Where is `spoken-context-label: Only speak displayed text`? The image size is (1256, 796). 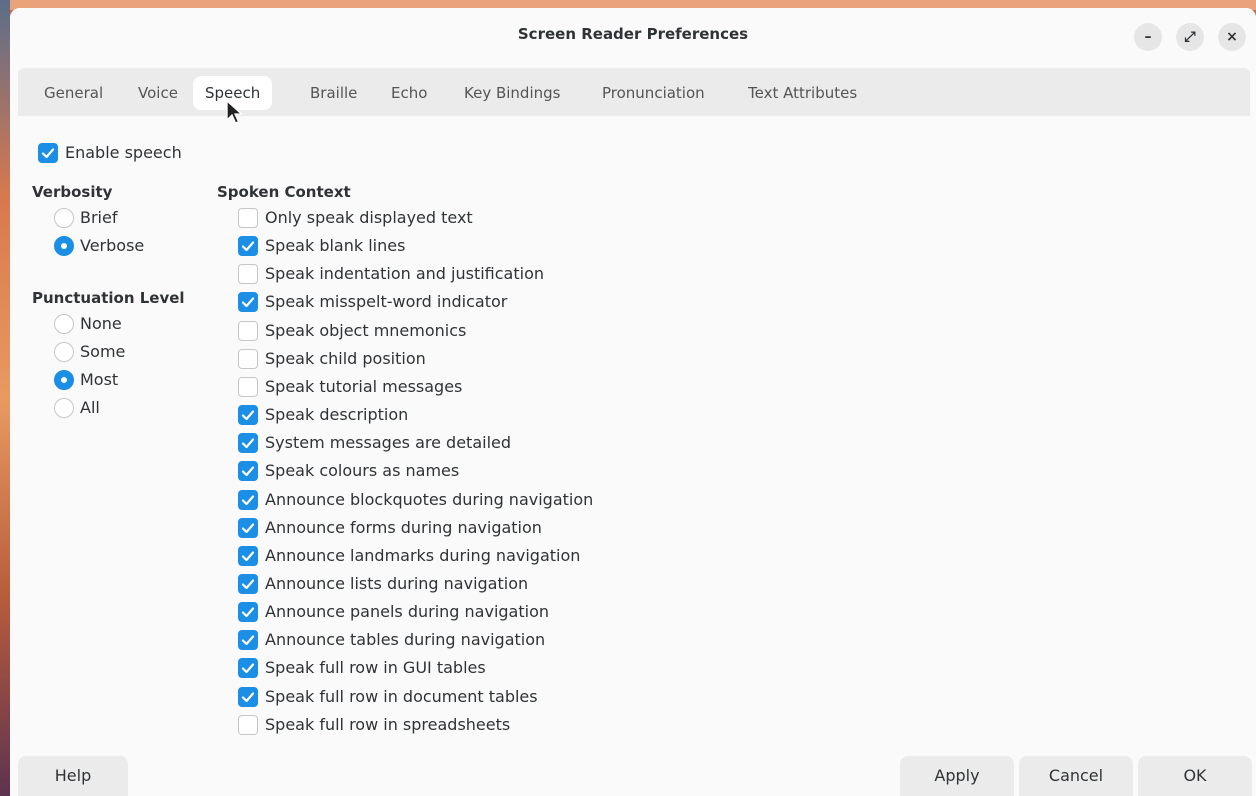 spoken-context-label: Only speak displayed text is located at coordinates (369, 218).